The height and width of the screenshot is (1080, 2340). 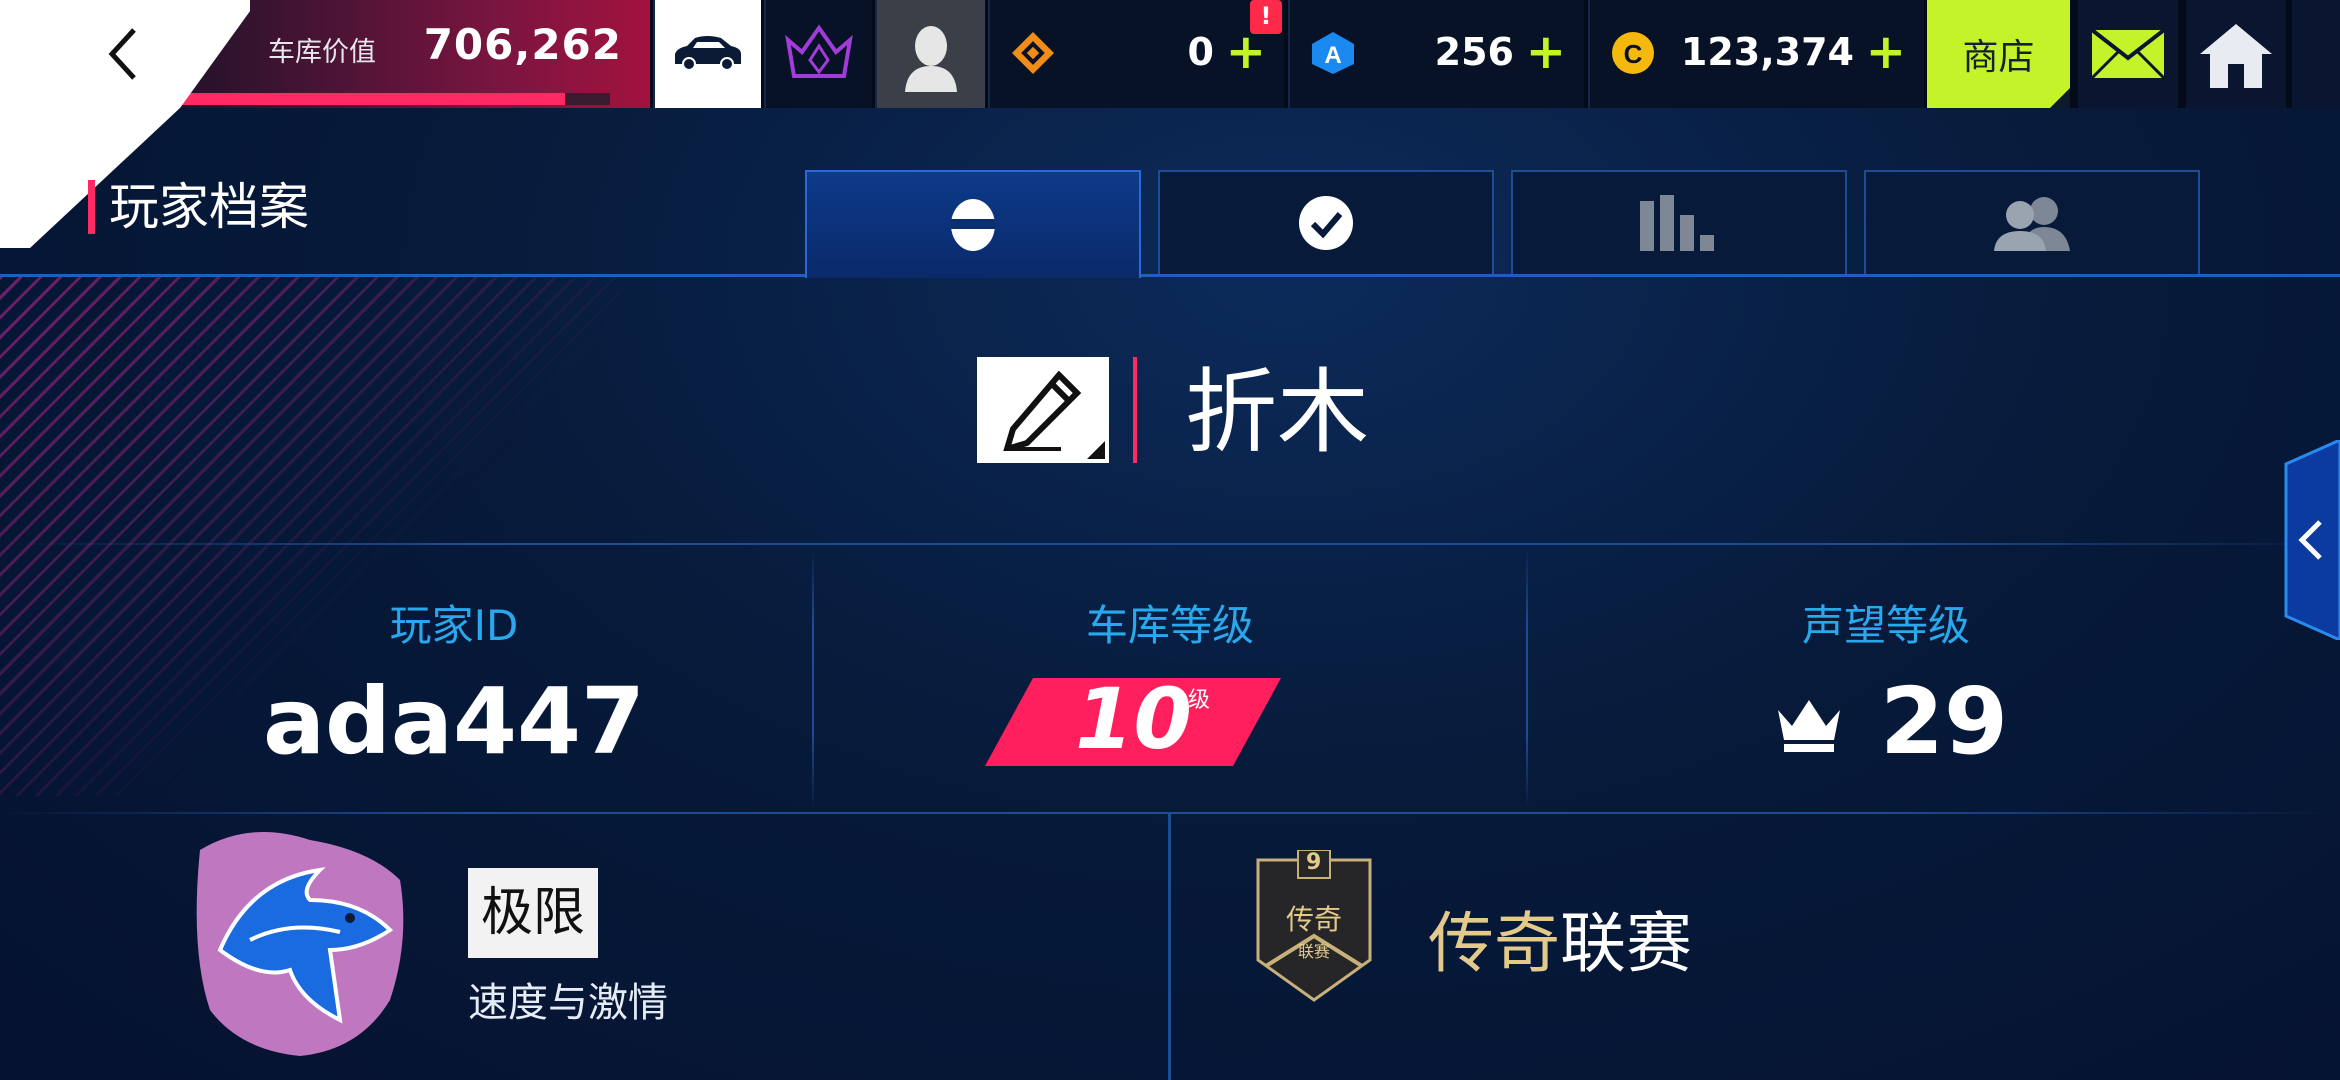 What do you see at coordinates (1135, 410) in the screenshot?
I see `name-divider` at bounding box center [1135, 410].